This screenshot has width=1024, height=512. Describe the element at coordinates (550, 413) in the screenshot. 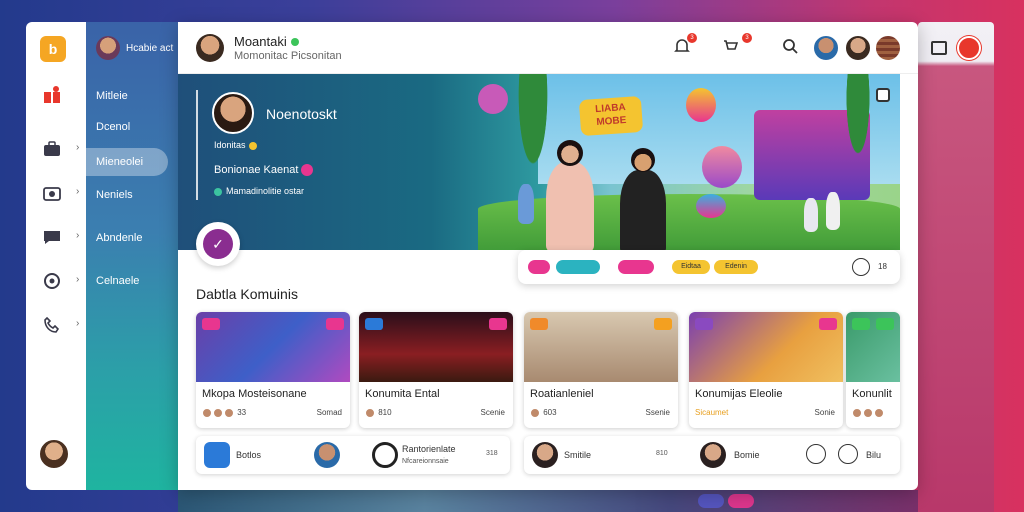

I see `card-count: 603` at that location.